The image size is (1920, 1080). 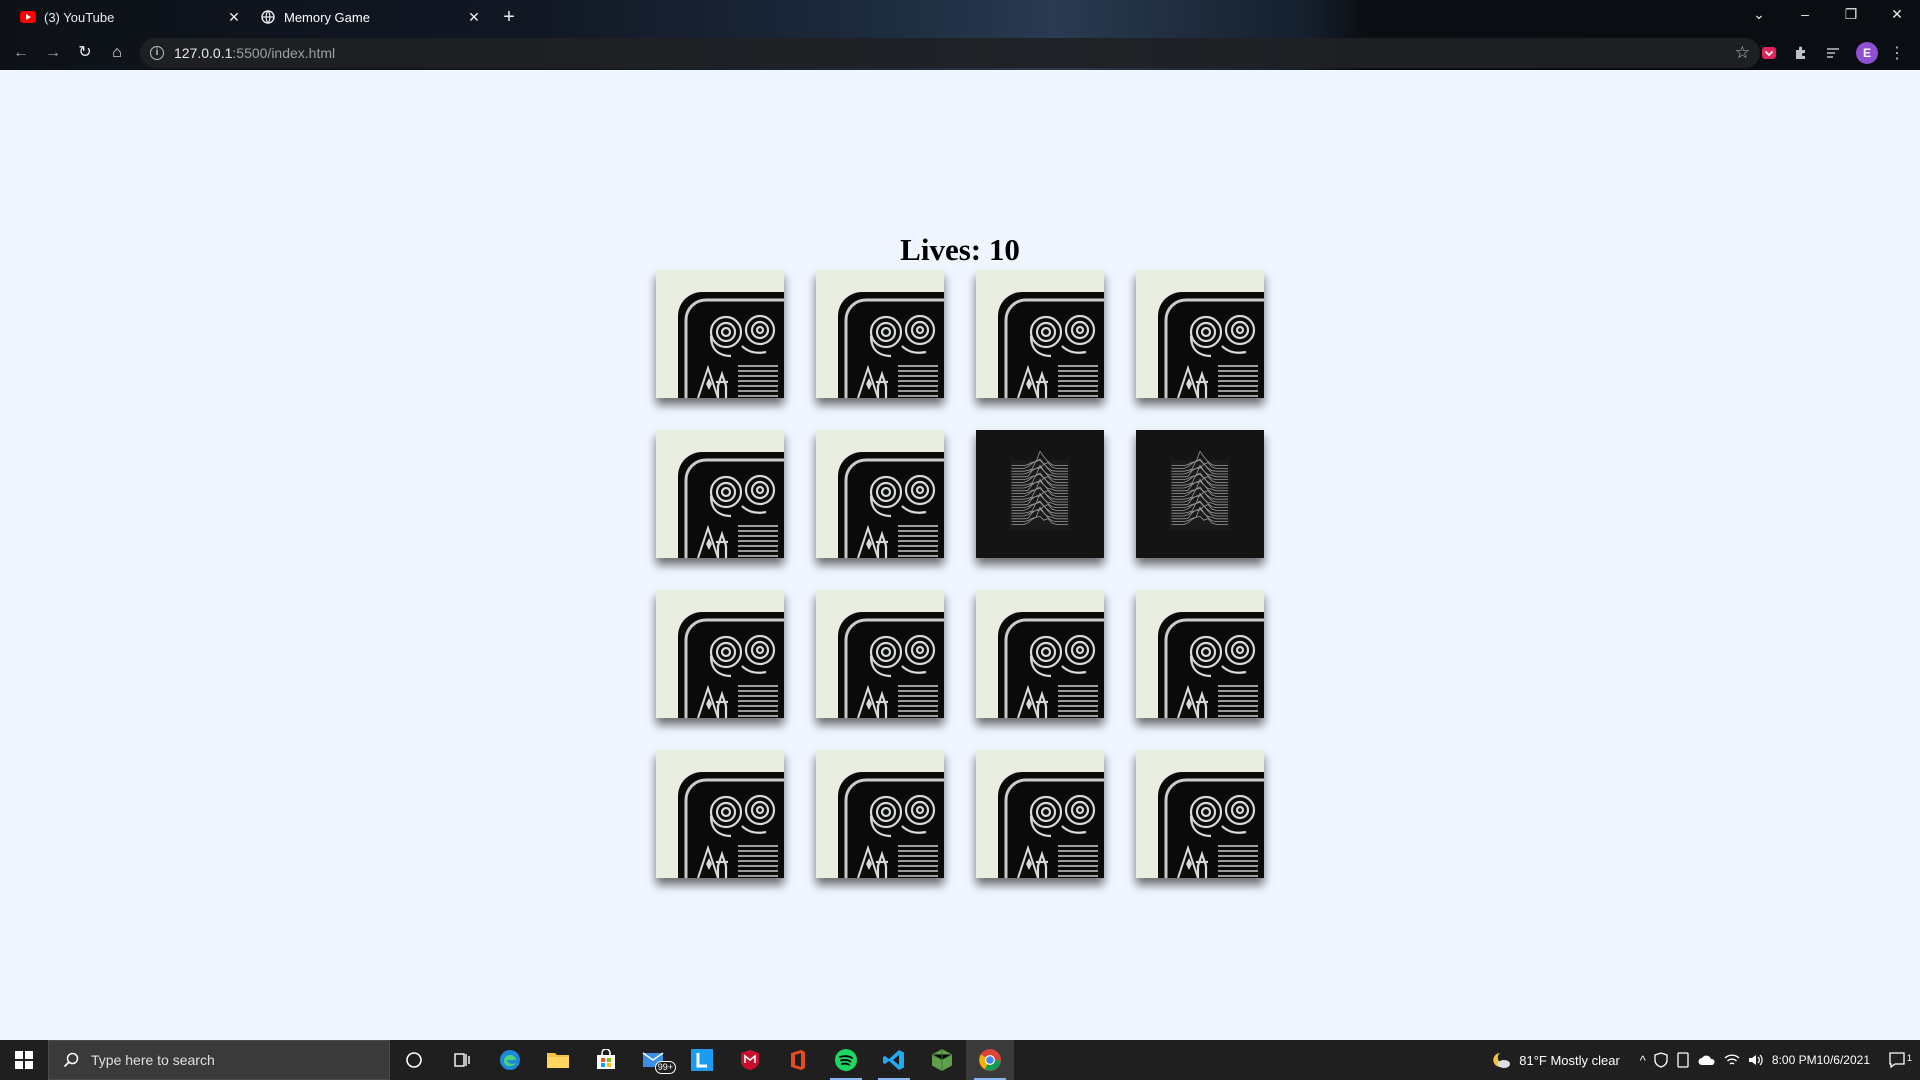 What do you see at coordinates (606, 1060) in the screenshot?
I see `microsoft-store-icon` at bounding box center [606, 1060].